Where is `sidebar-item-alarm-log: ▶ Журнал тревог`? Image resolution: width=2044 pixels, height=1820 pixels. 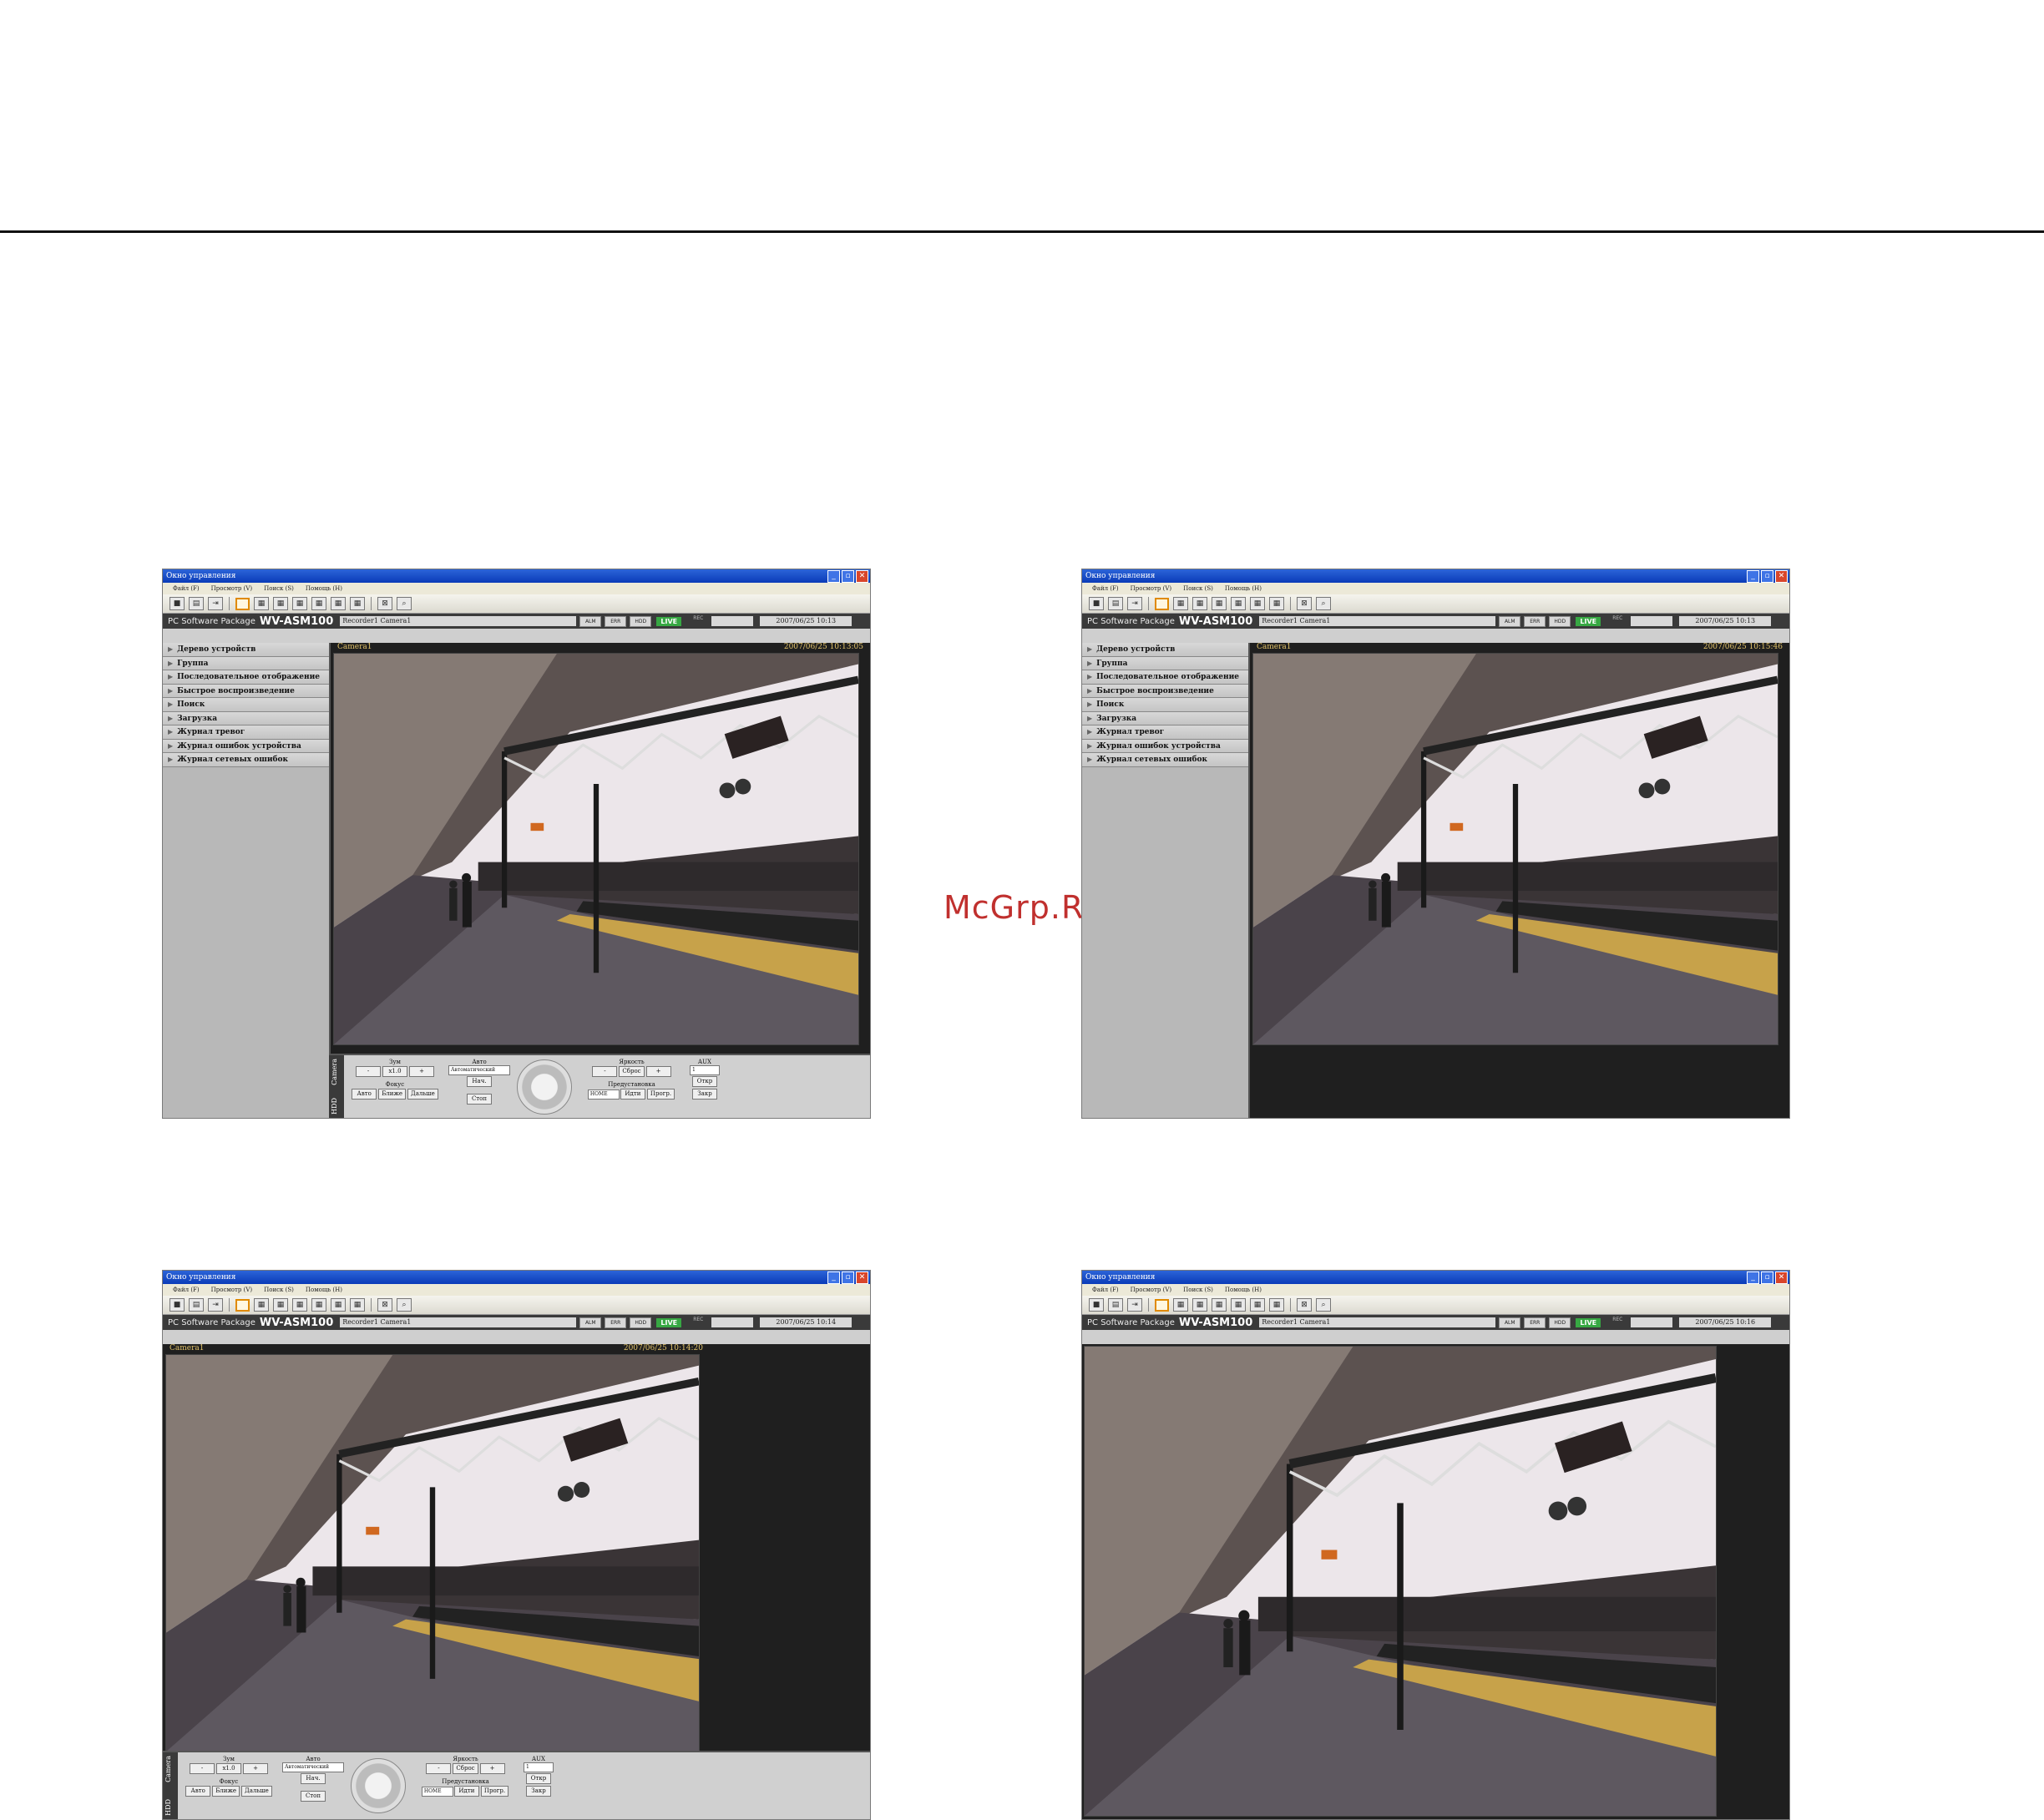
sidebar-item-alarm-log: ▶ Журнал тревог is located at coordinates (1165, 732).